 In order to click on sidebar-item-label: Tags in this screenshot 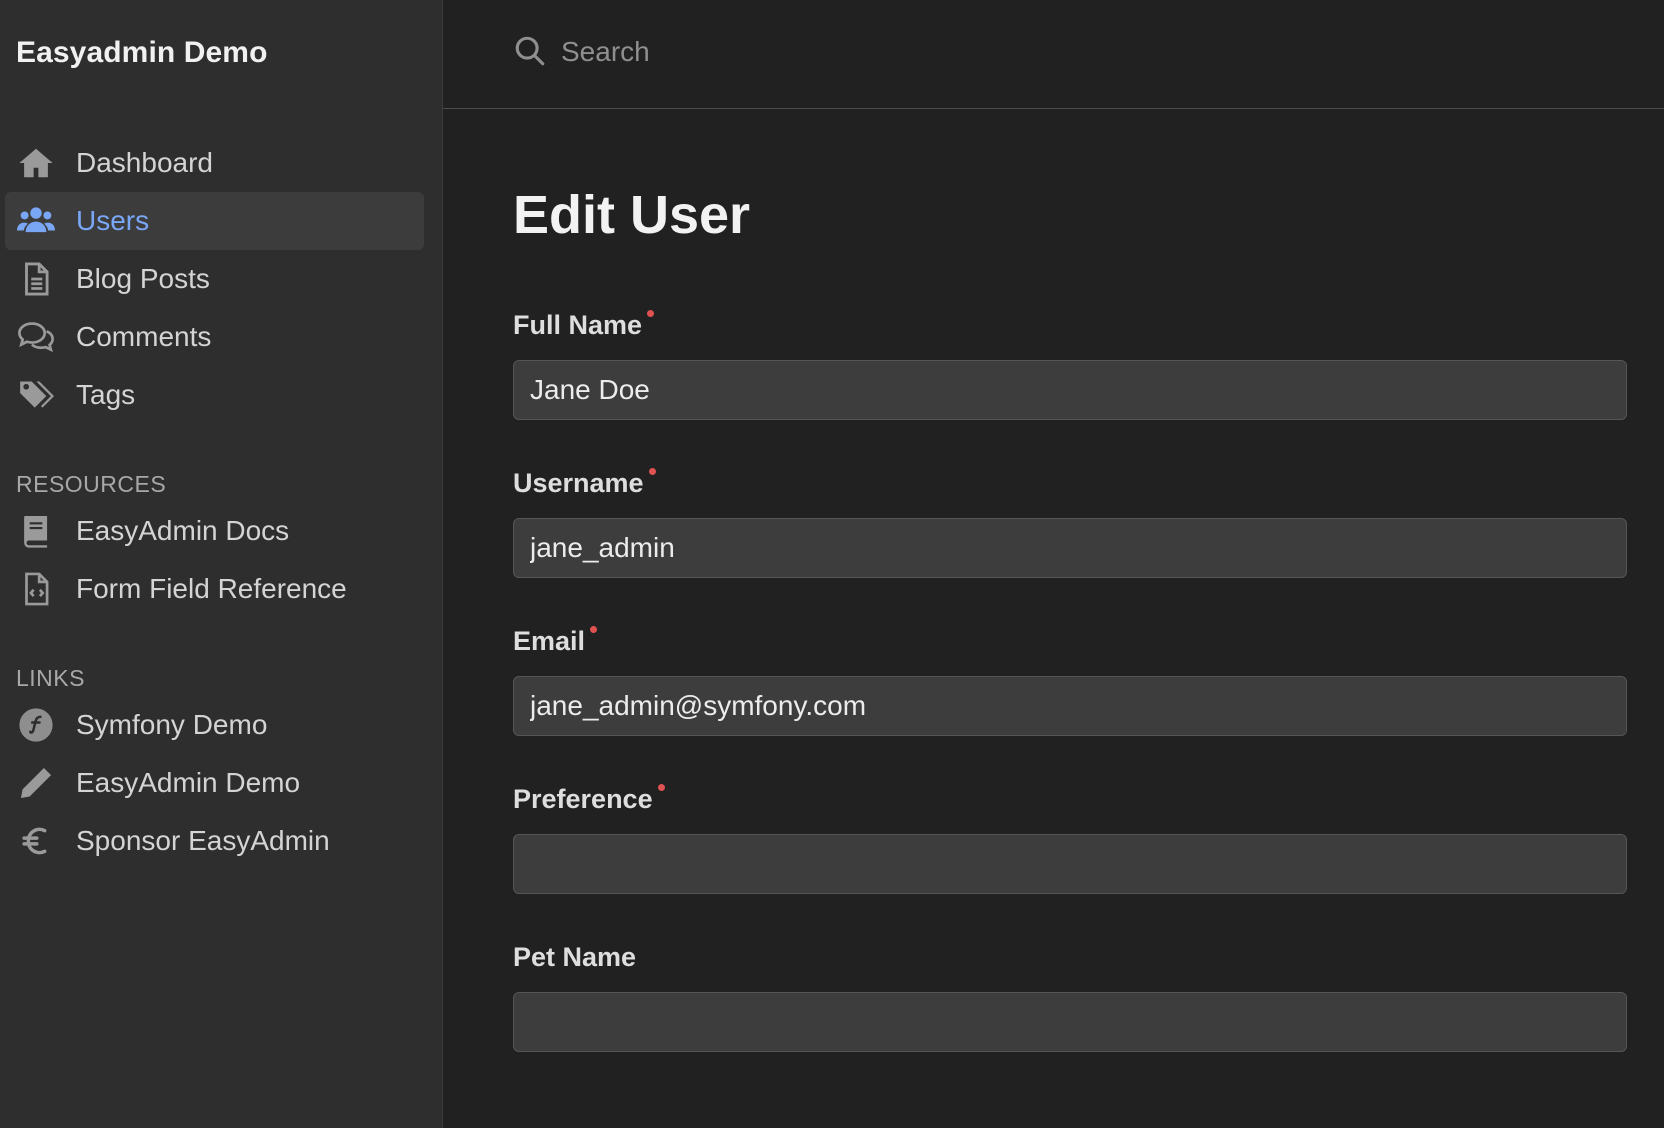, I will do `click(106, 394)`.